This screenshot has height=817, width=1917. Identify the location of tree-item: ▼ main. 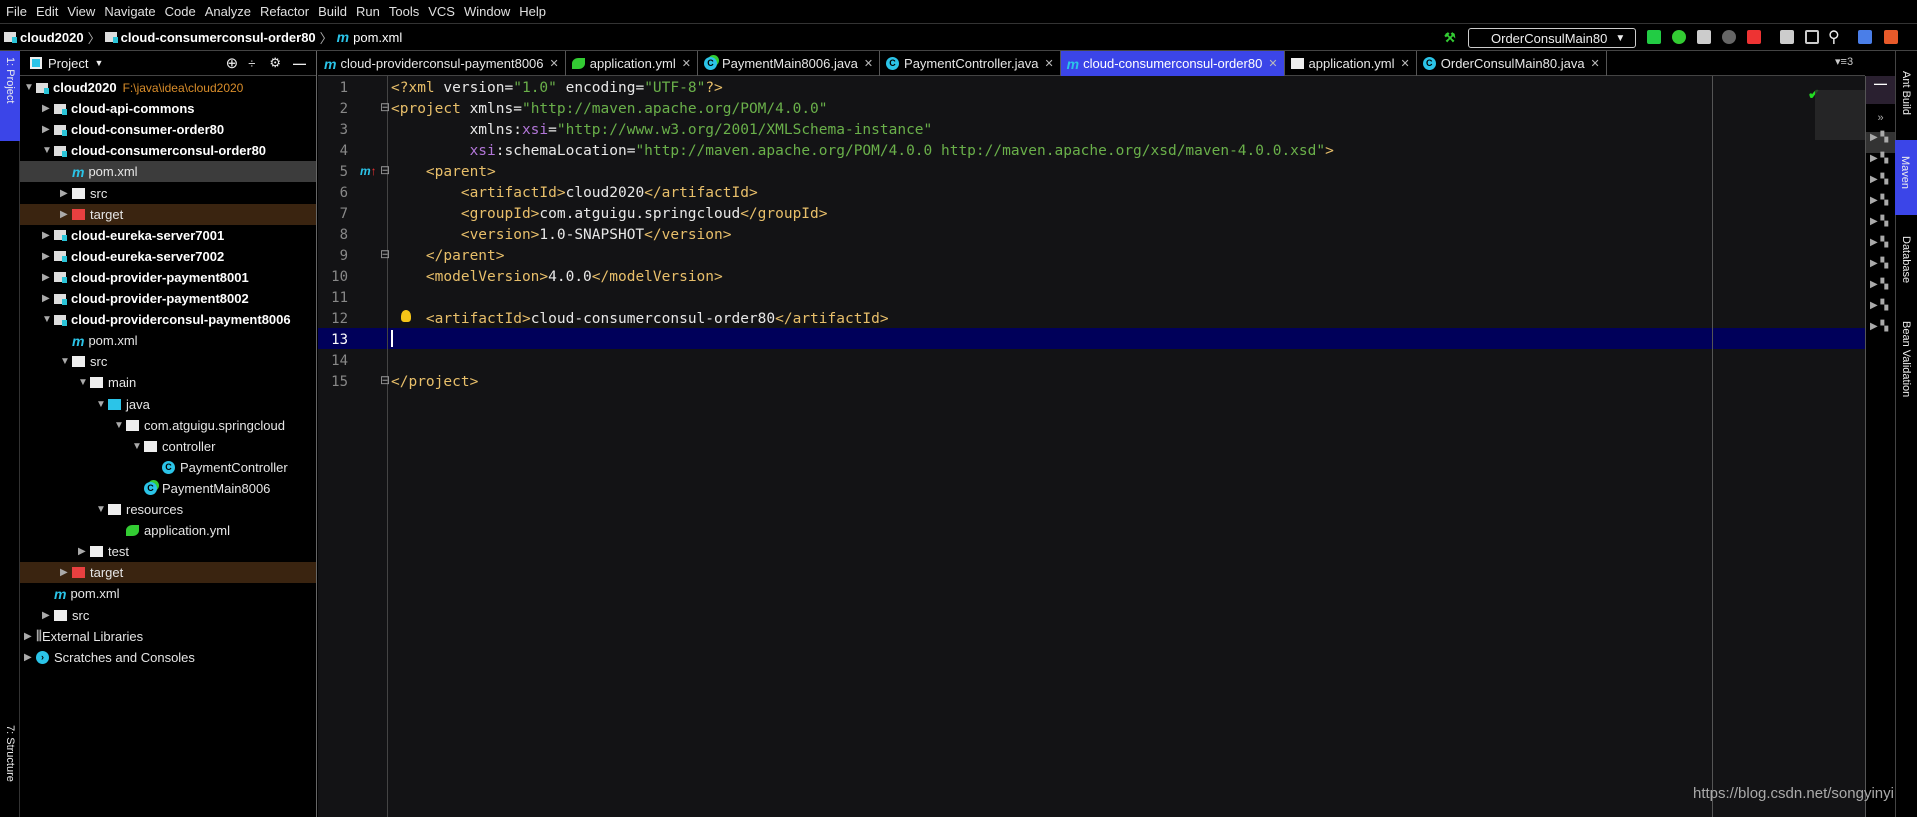
(168, 382).